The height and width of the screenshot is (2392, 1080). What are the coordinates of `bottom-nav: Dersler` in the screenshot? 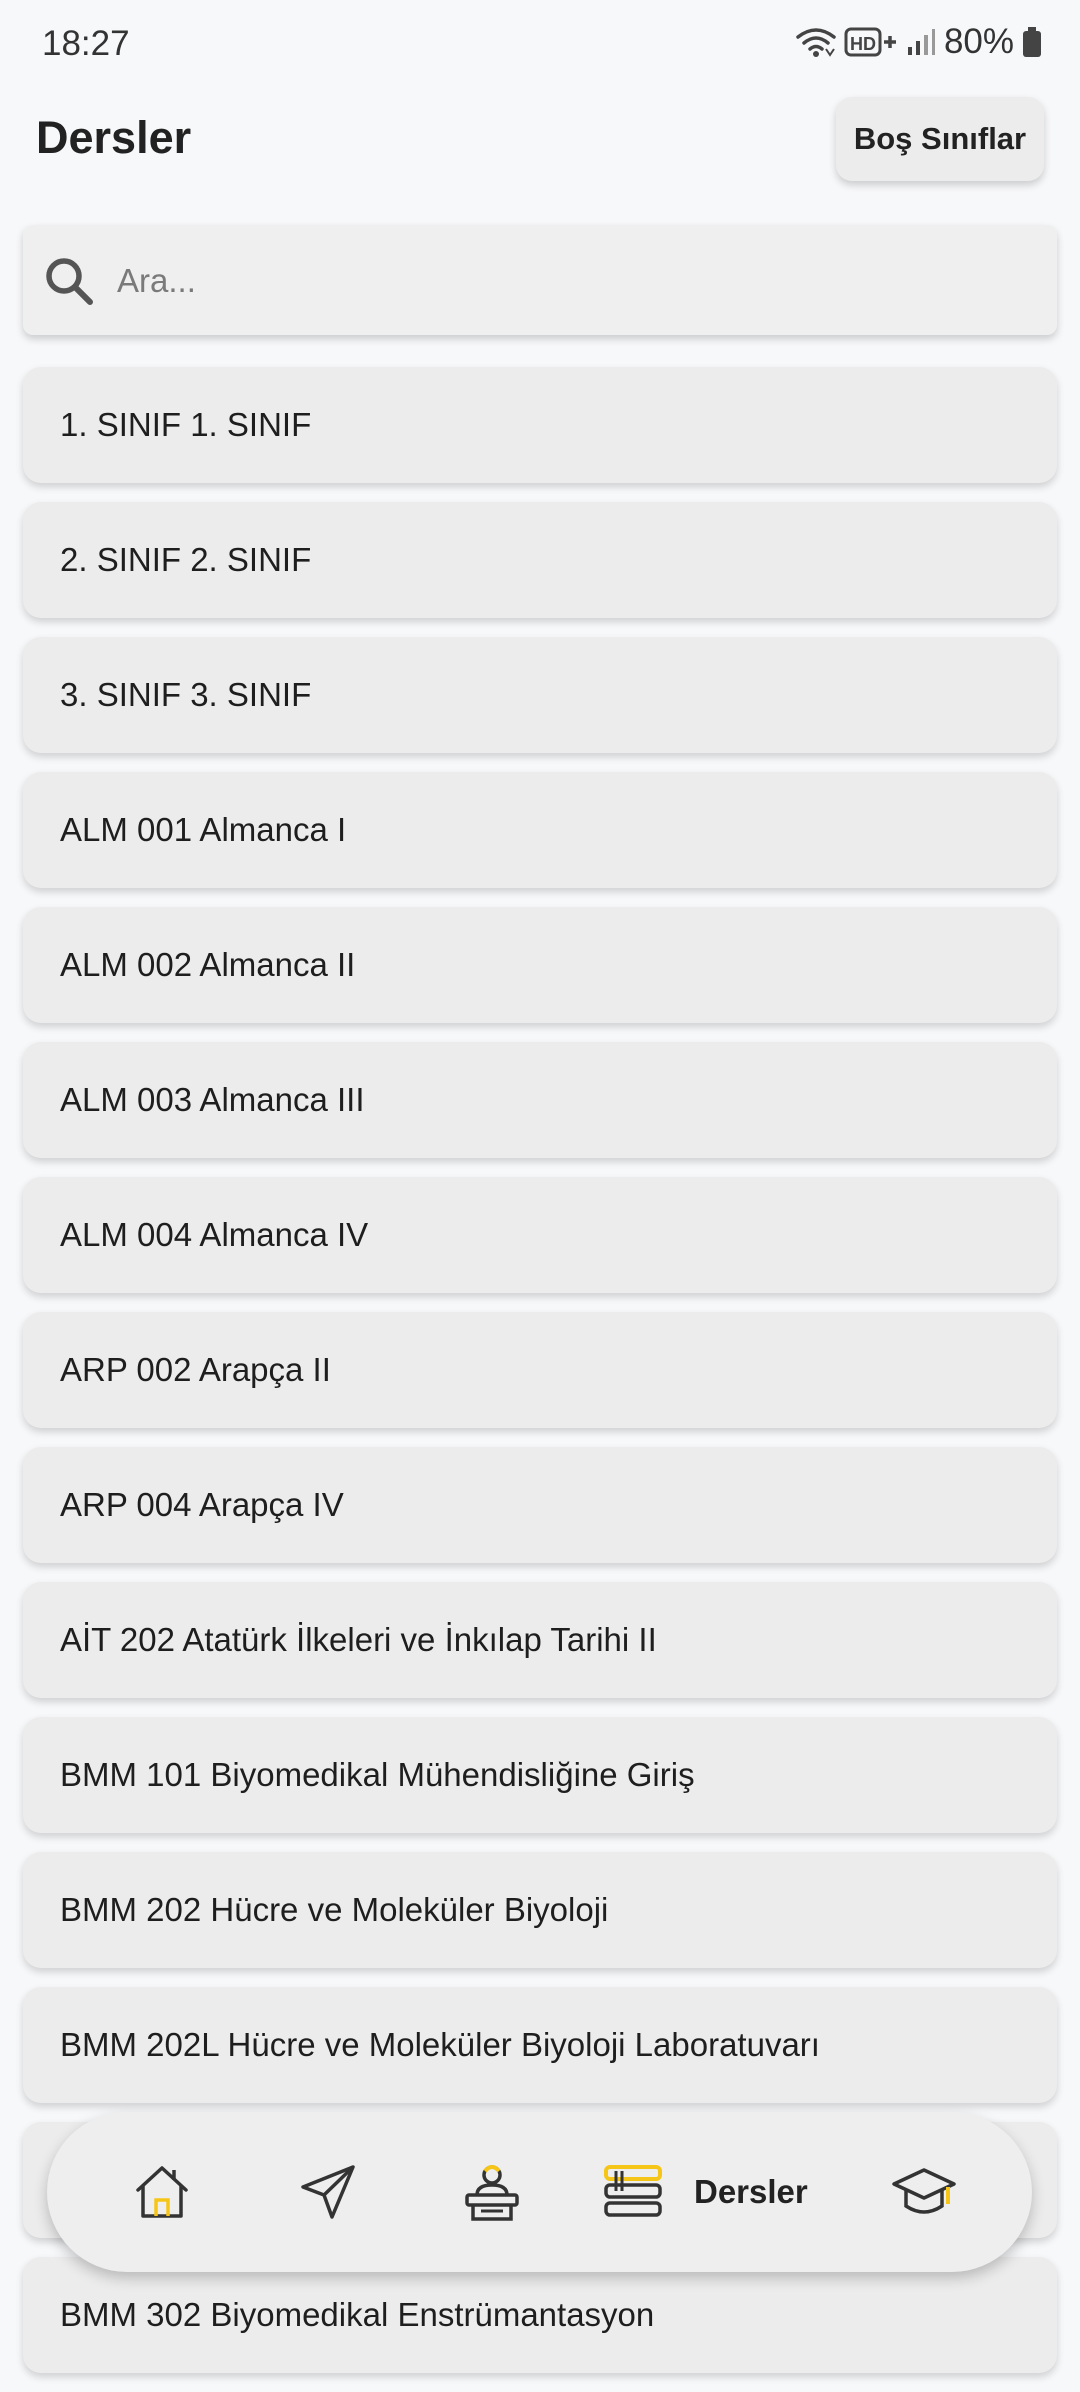 It's located at (539, 2192).